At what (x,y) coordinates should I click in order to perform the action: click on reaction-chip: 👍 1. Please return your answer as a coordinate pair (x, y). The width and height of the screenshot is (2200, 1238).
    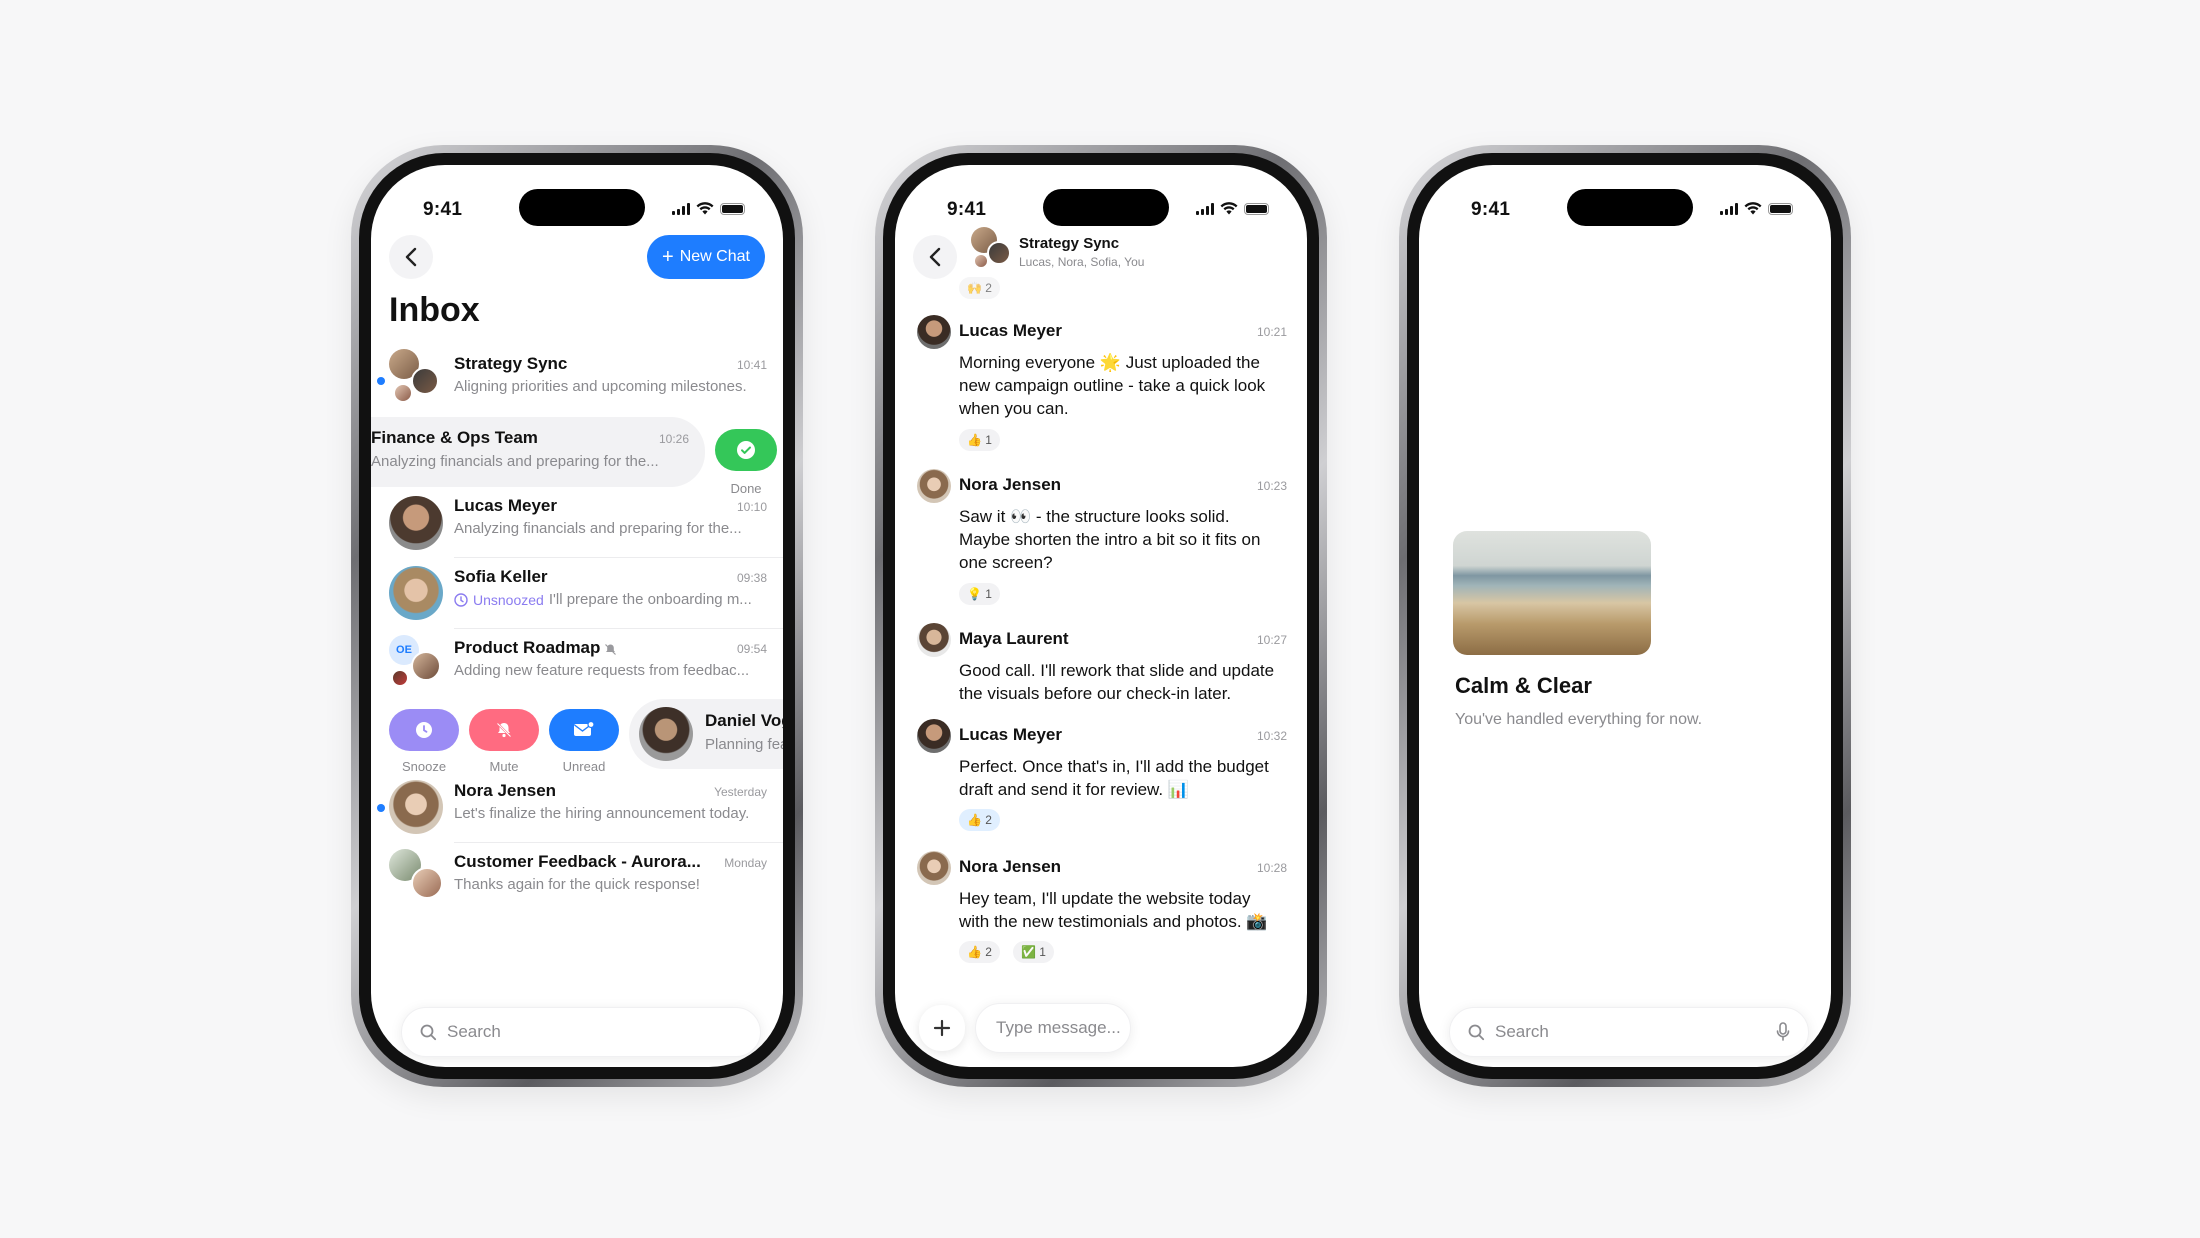
    Looking at the image, I should click on (979, 440).